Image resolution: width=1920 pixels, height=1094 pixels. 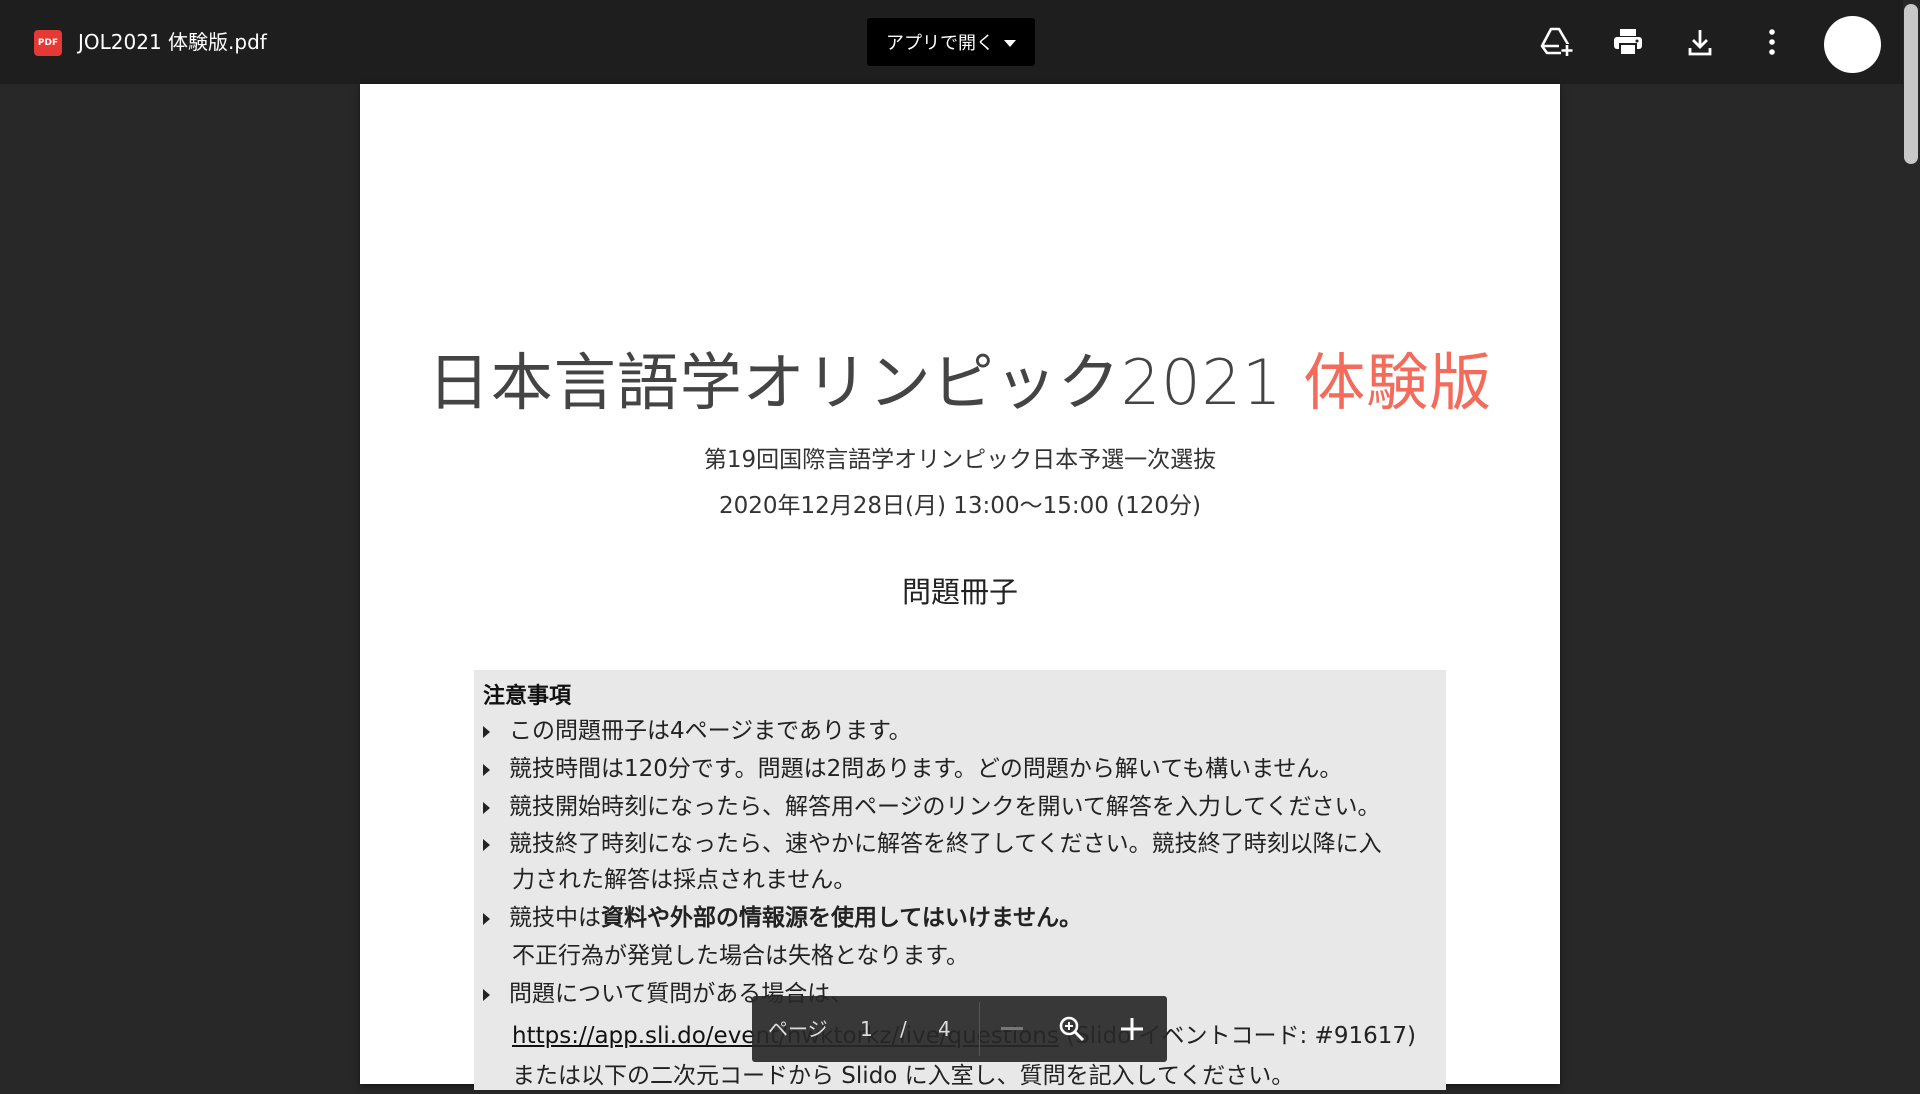 I want to click on more-vert-icon, so click(x=1772, y=42).